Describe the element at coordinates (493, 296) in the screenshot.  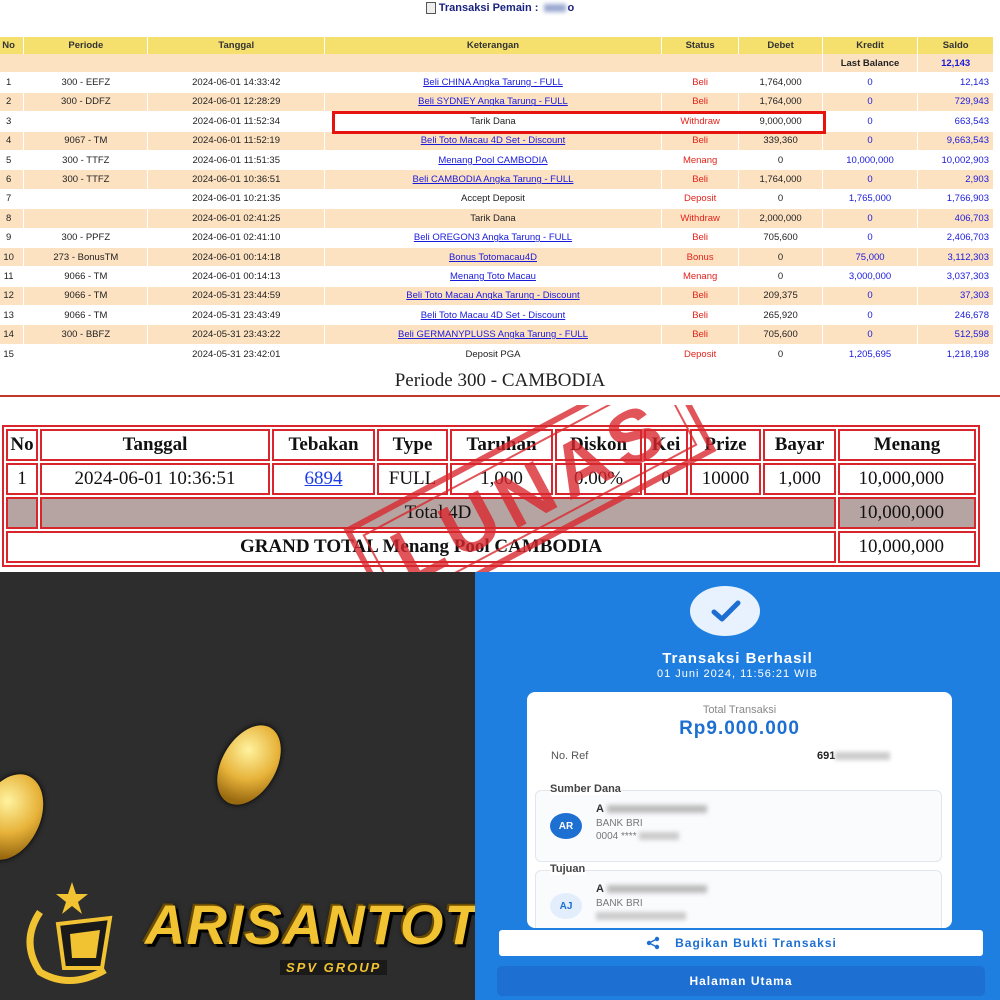
I see `row-description: Beli Toto Macau Angka Tarung - Discount` at that location.